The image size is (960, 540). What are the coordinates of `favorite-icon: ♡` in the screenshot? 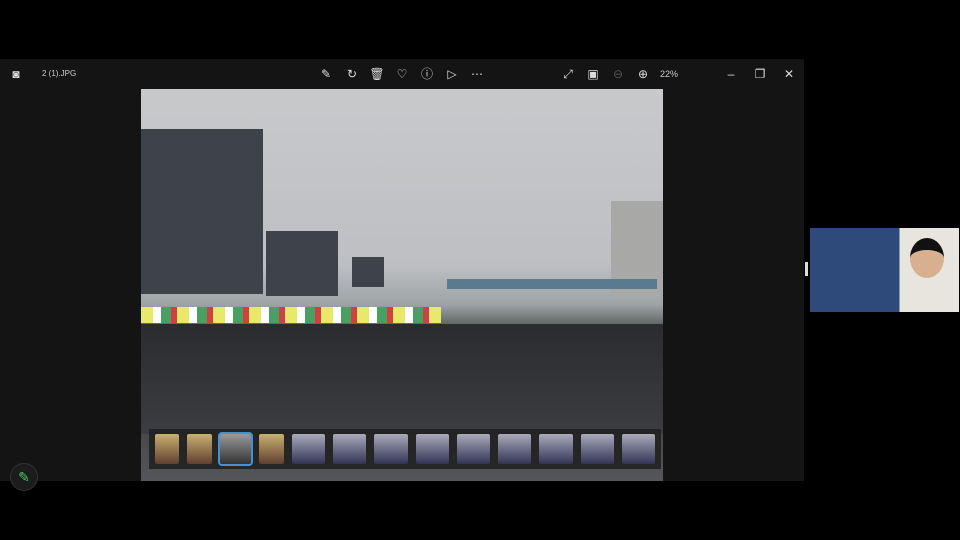 It's located at (402, 74).